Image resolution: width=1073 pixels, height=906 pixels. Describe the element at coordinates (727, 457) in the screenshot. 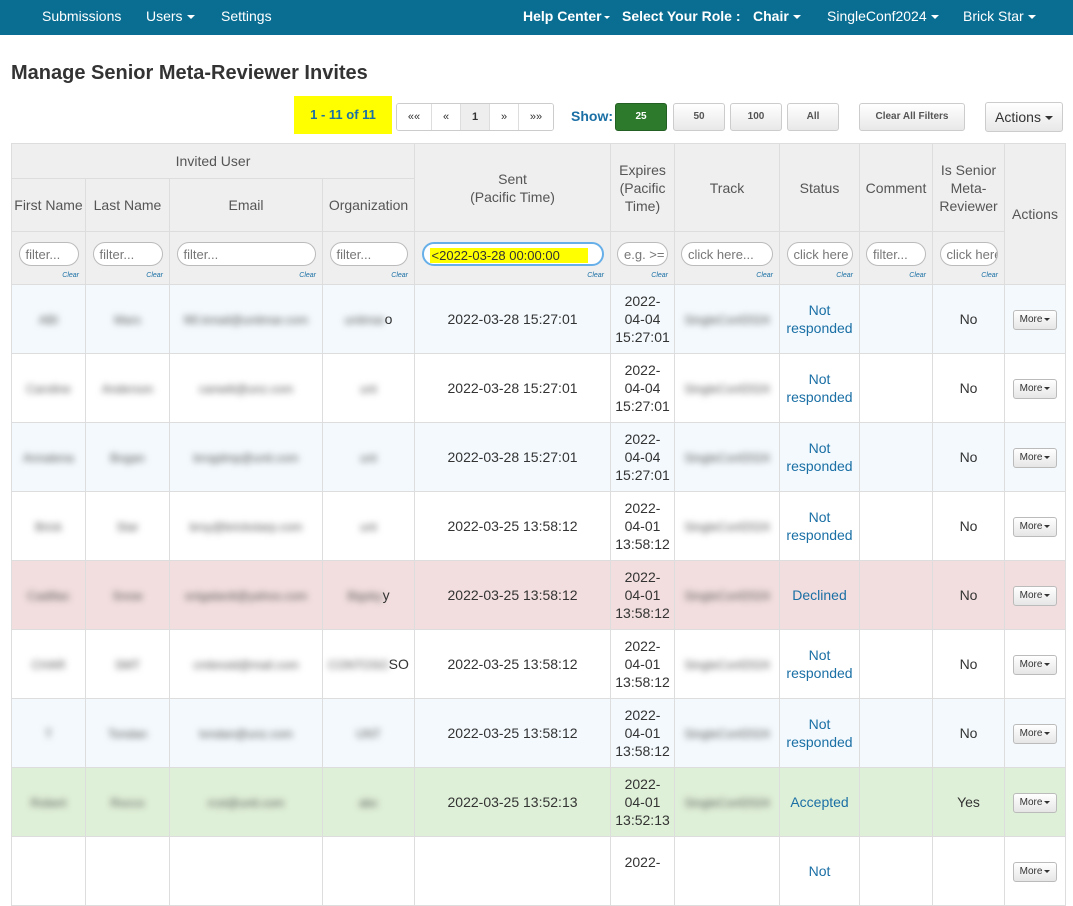

I see `track-text: SingleConf2024` at that location.